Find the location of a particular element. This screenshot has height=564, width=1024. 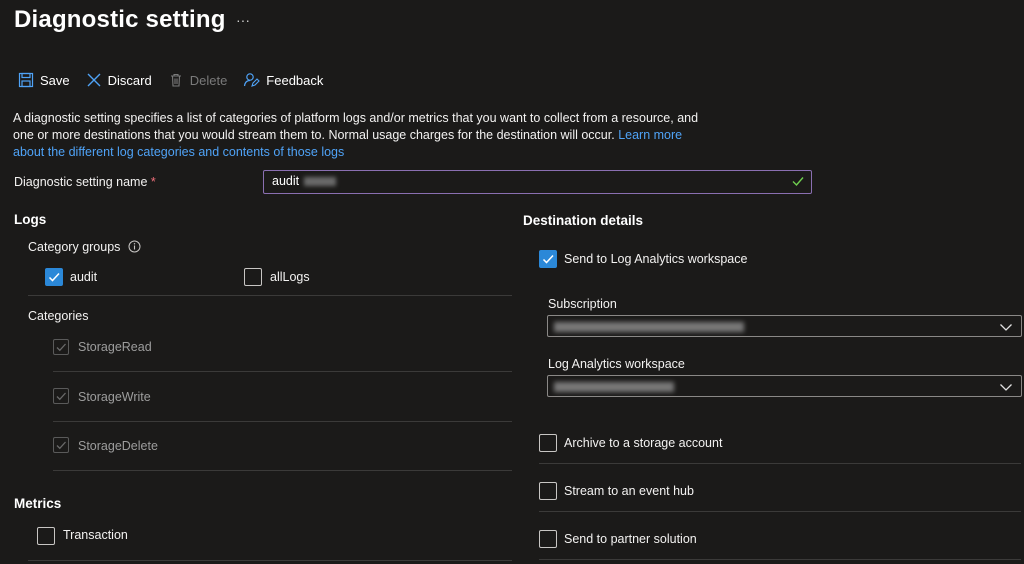

log-analytics-label: Send to Log Analytics workspace is located at coordinates (656, 259).